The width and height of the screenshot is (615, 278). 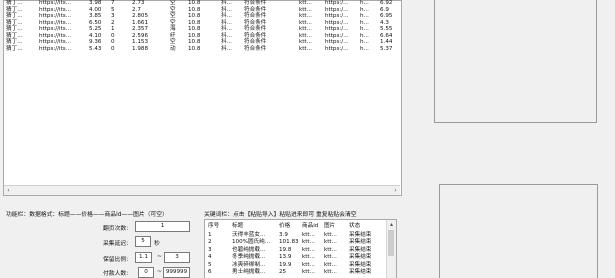 I want to click on preview-box-top, so click(x=515, y=61).